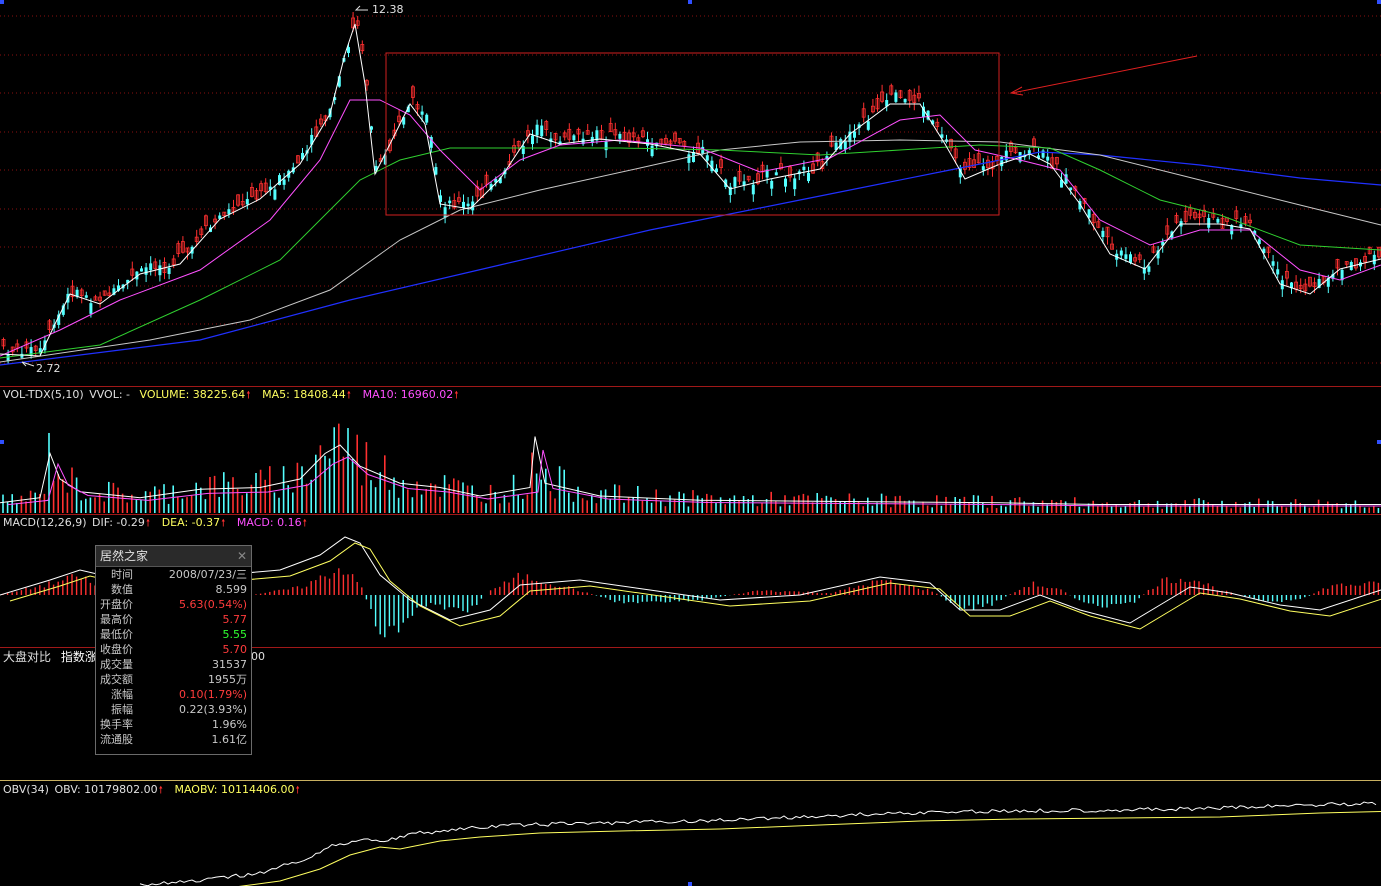 The image size is (1381, 886). What do you see at coordinates (1104, 74) in the screenshot?
I see `annotation-arrow` at bounding box center [1104, 74].